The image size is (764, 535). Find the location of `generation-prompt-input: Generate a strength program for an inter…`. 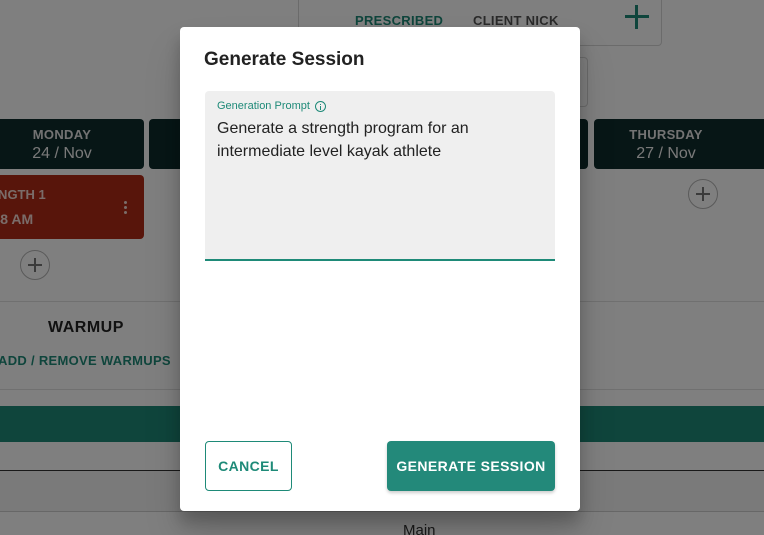

generation-prompt-input: Generate a strength program for an inter… is located at coordinates (377, 140).